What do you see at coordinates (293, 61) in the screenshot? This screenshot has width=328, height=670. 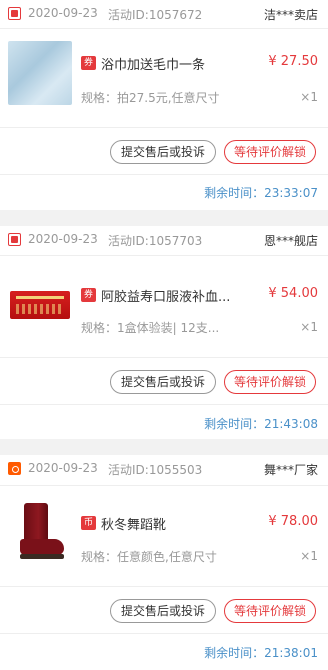 I see `product-price: ¥ 27.50` at bounding box center [293, 61].